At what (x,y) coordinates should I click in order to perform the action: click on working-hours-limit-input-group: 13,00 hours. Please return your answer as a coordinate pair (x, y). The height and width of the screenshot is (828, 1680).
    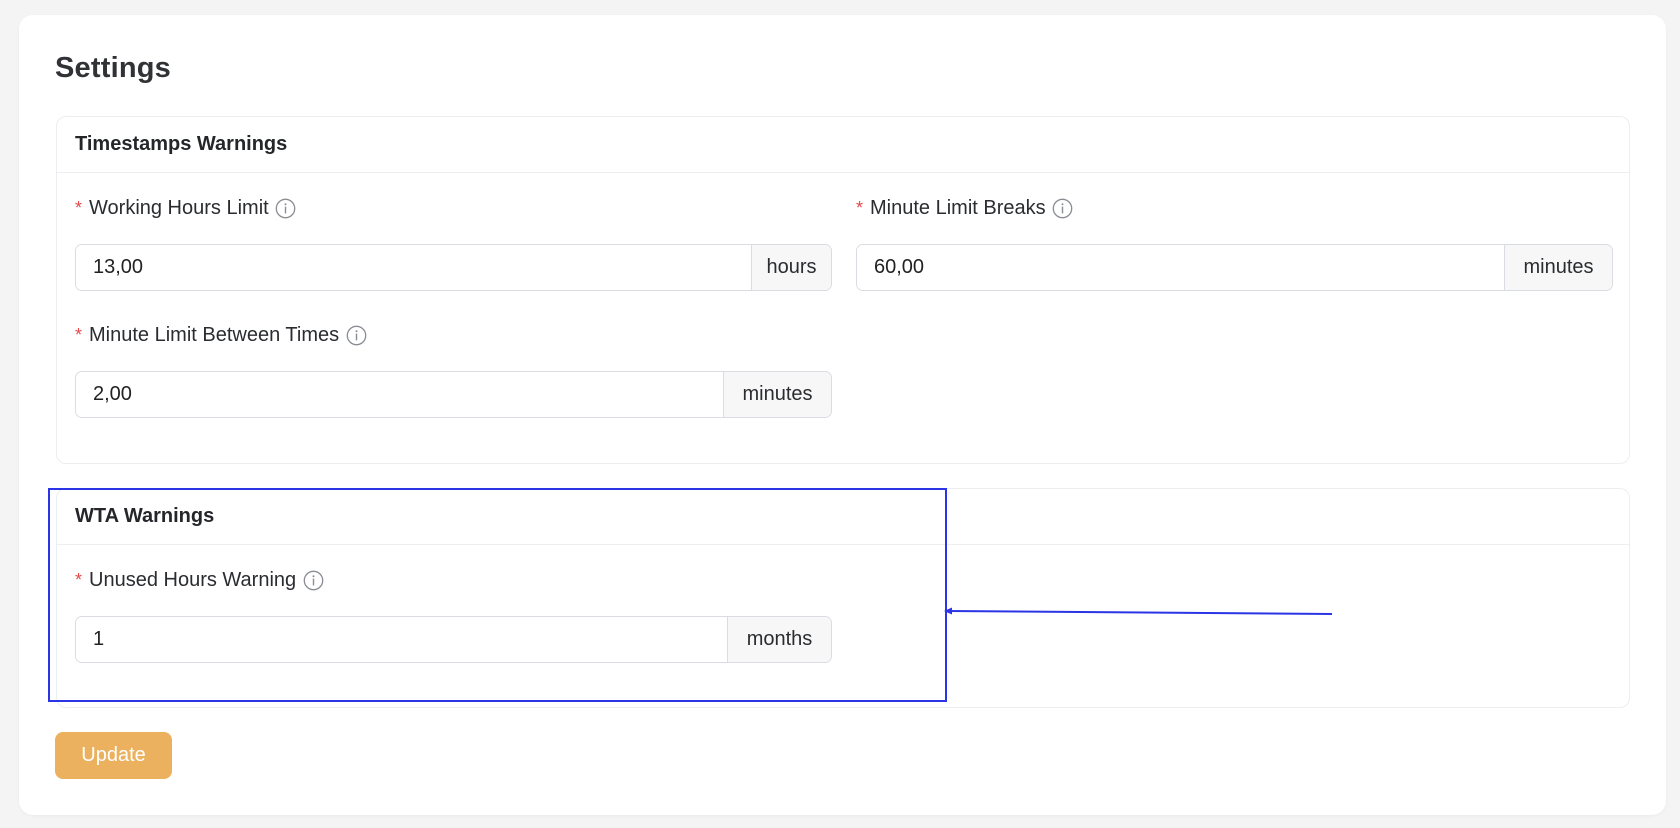
    Looking at the image, I should click on (453, 267).